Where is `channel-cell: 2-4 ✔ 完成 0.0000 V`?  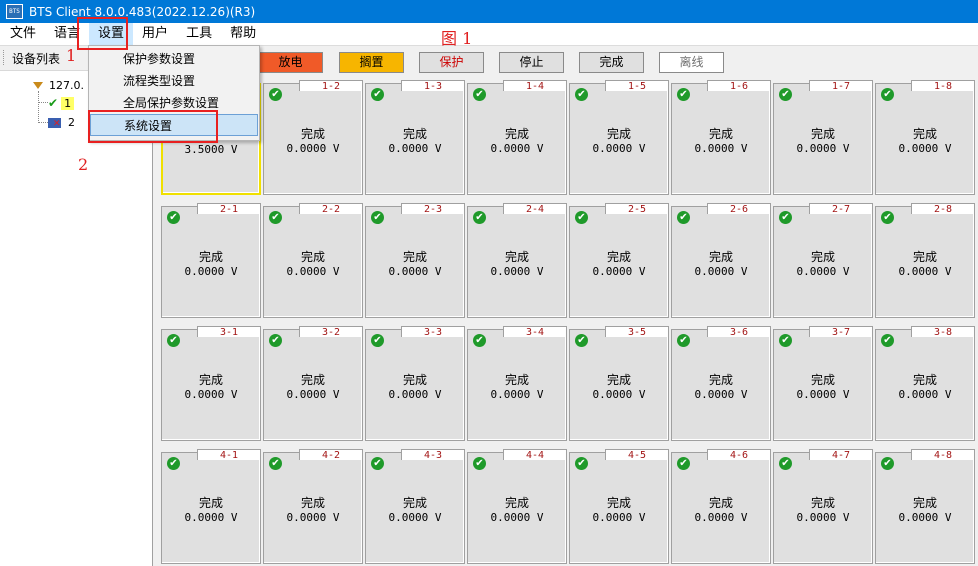
channel-cell: 2-4 ✔ 完成 0.0000 V is located at coordinates (517, 260).